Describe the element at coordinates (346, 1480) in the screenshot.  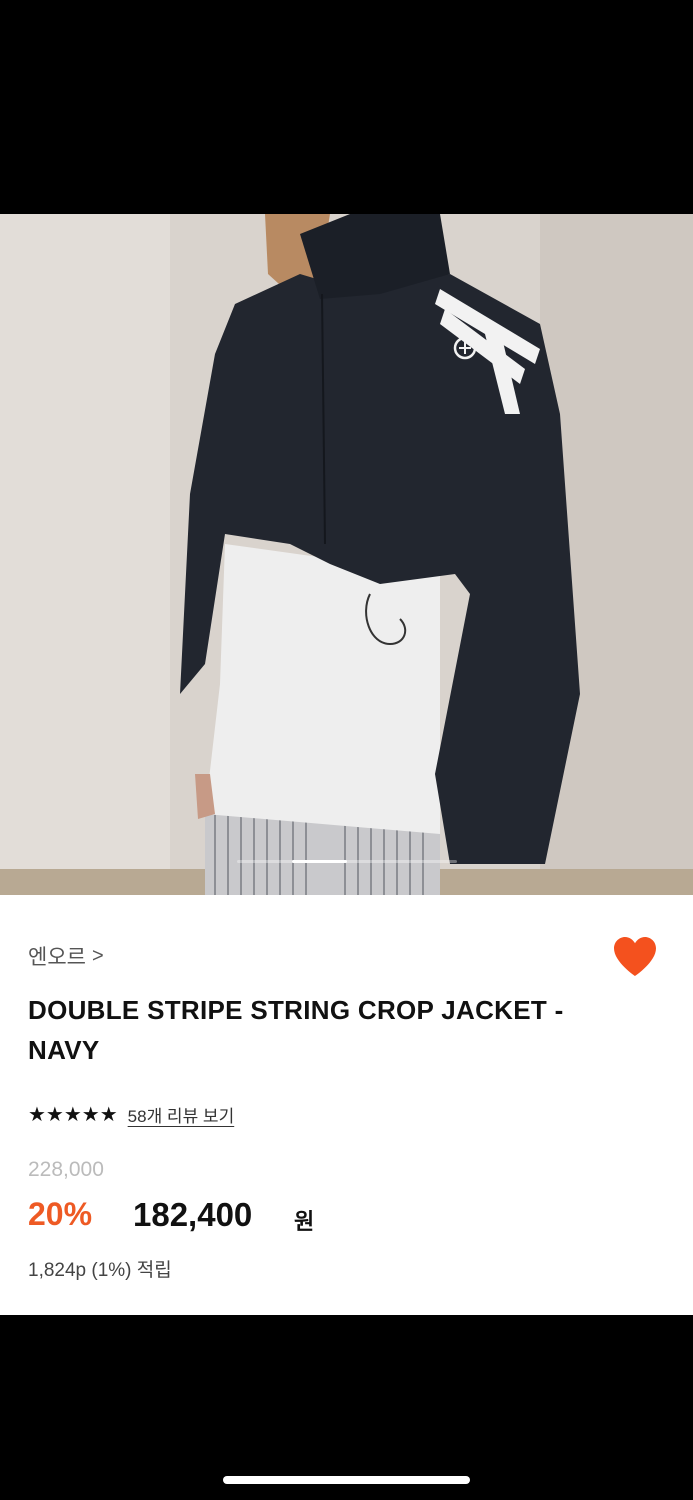
I see `home-indicator` at that location.